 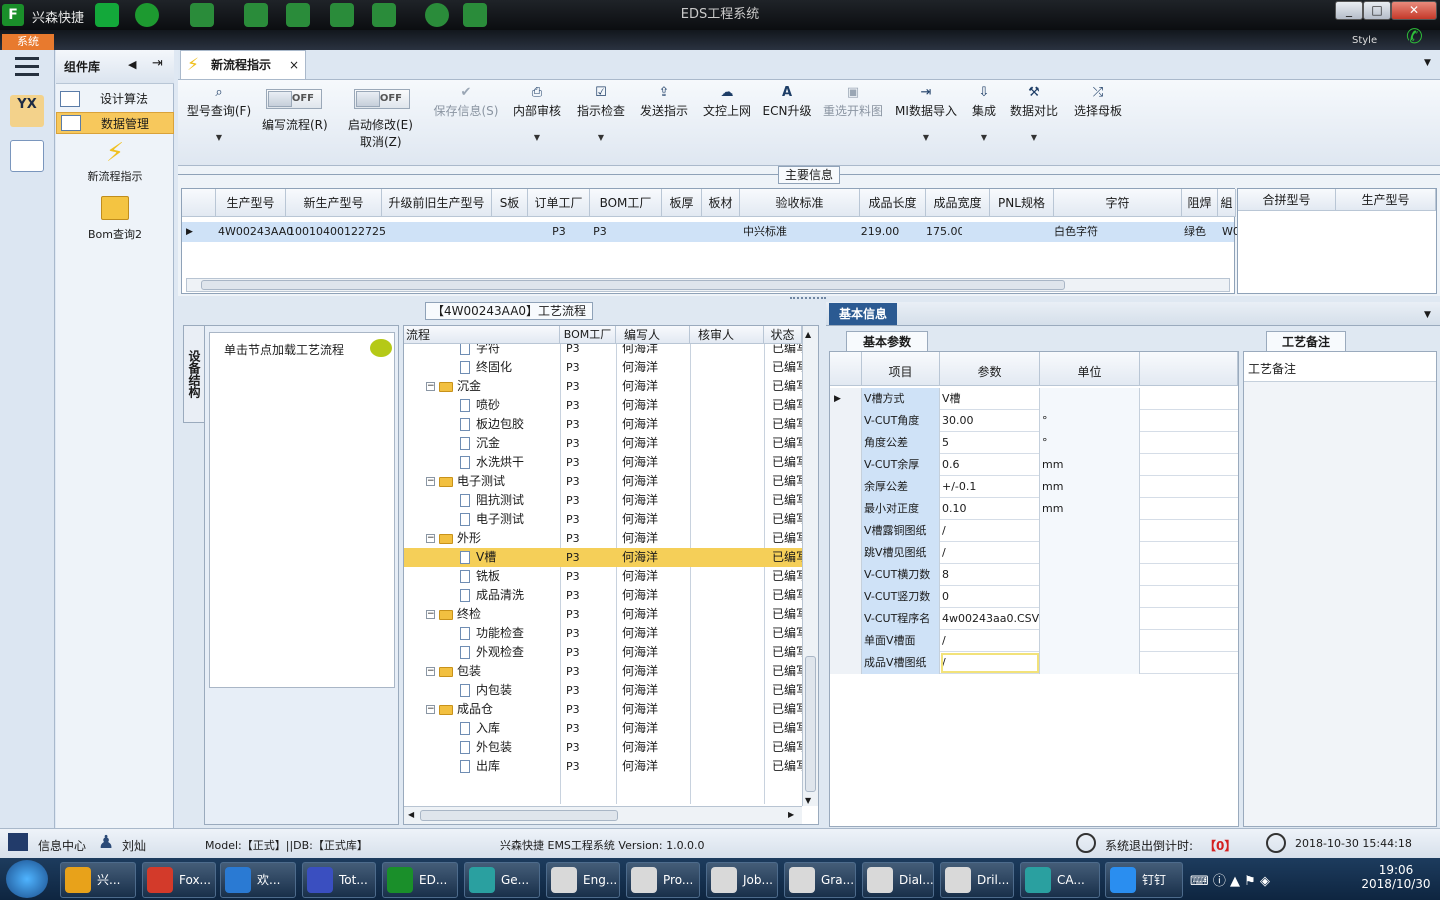 What do you see at coordinates (603, 614) in the screenshot?
I see `tree-node: − 终检 P3 何海洋 已编写` at bounding box center [603, 614].